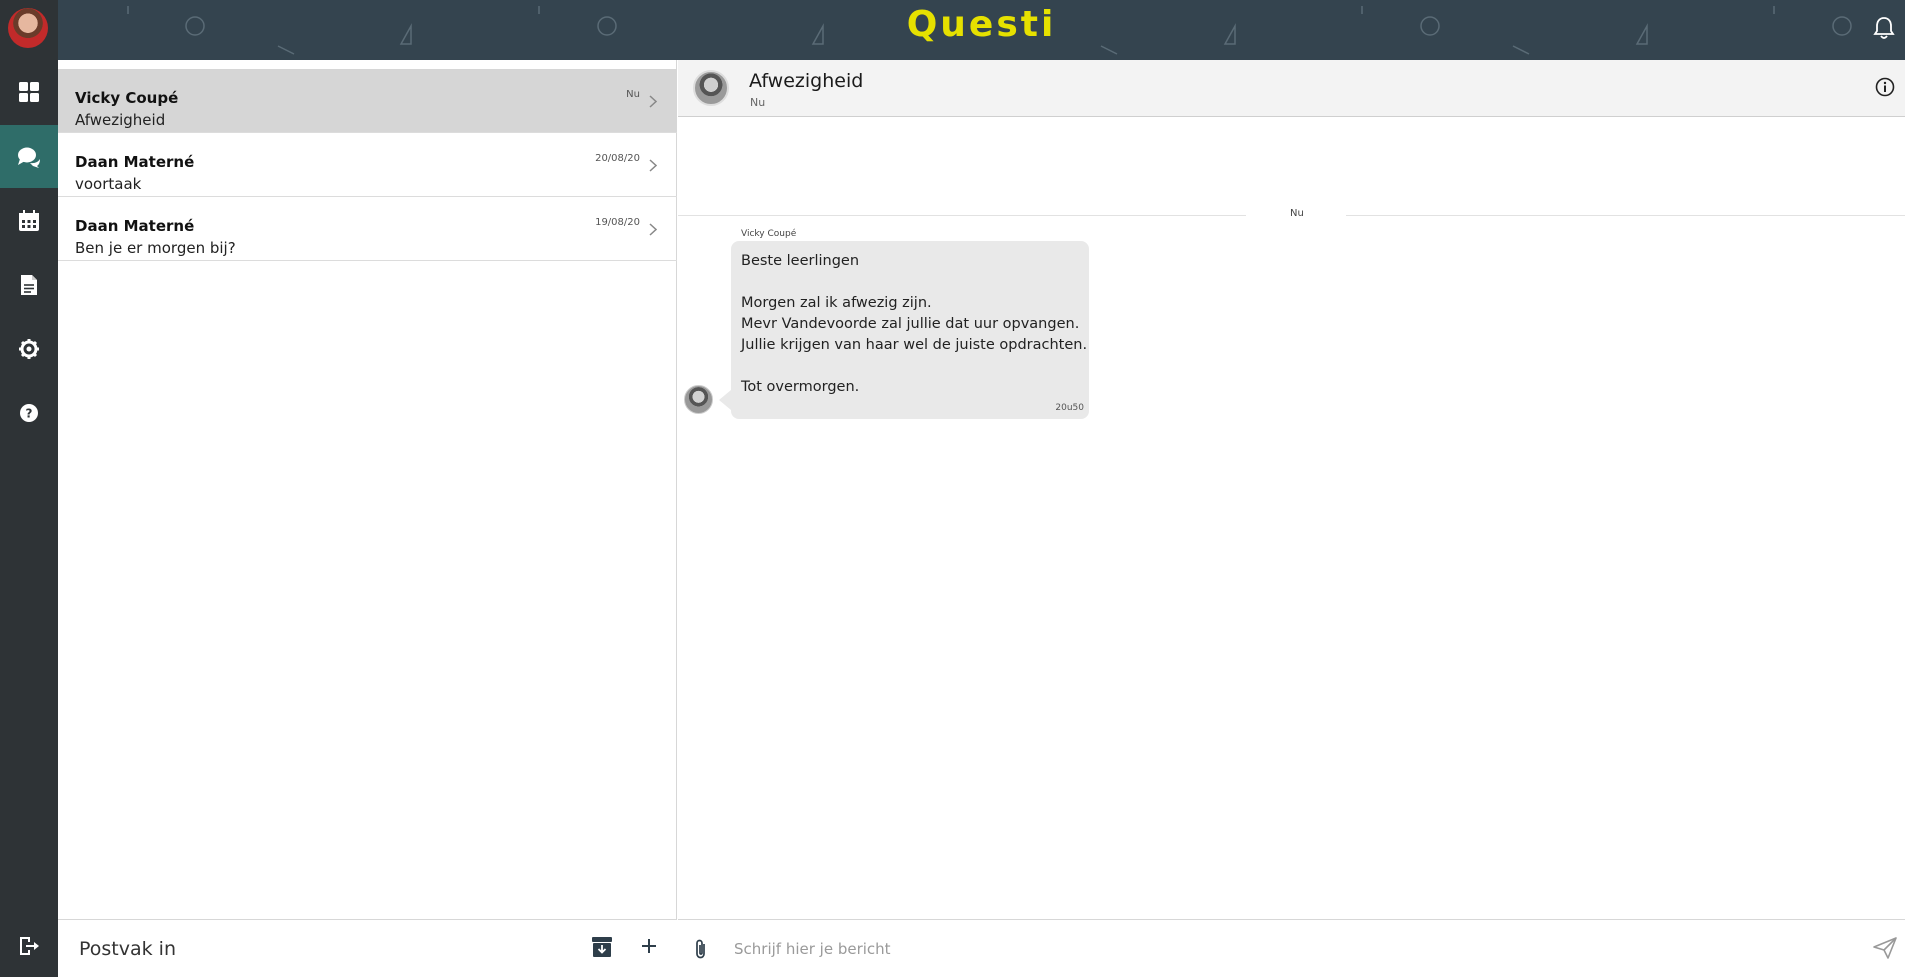 The width and height of the screenshot is (1905, 977). I want to click on calendar-icon, so click(29, 220).